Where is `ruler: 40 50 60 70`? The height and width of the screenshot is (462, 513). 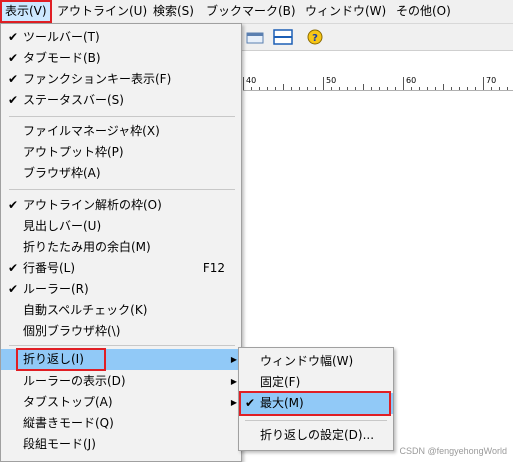 ruler: 40 50 60 70 is located at coordinates (378, 83).